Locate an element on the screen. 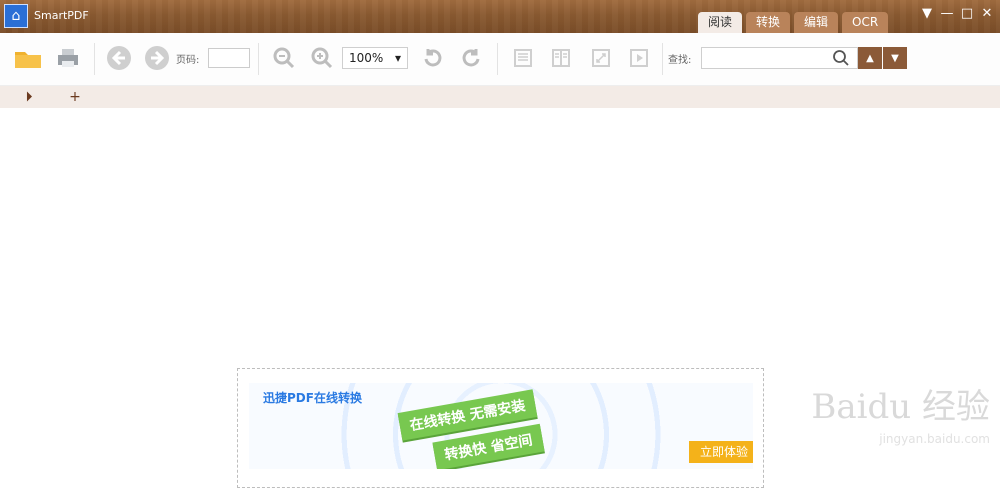  fullscreen-icon is located at coordinates (601, 58).